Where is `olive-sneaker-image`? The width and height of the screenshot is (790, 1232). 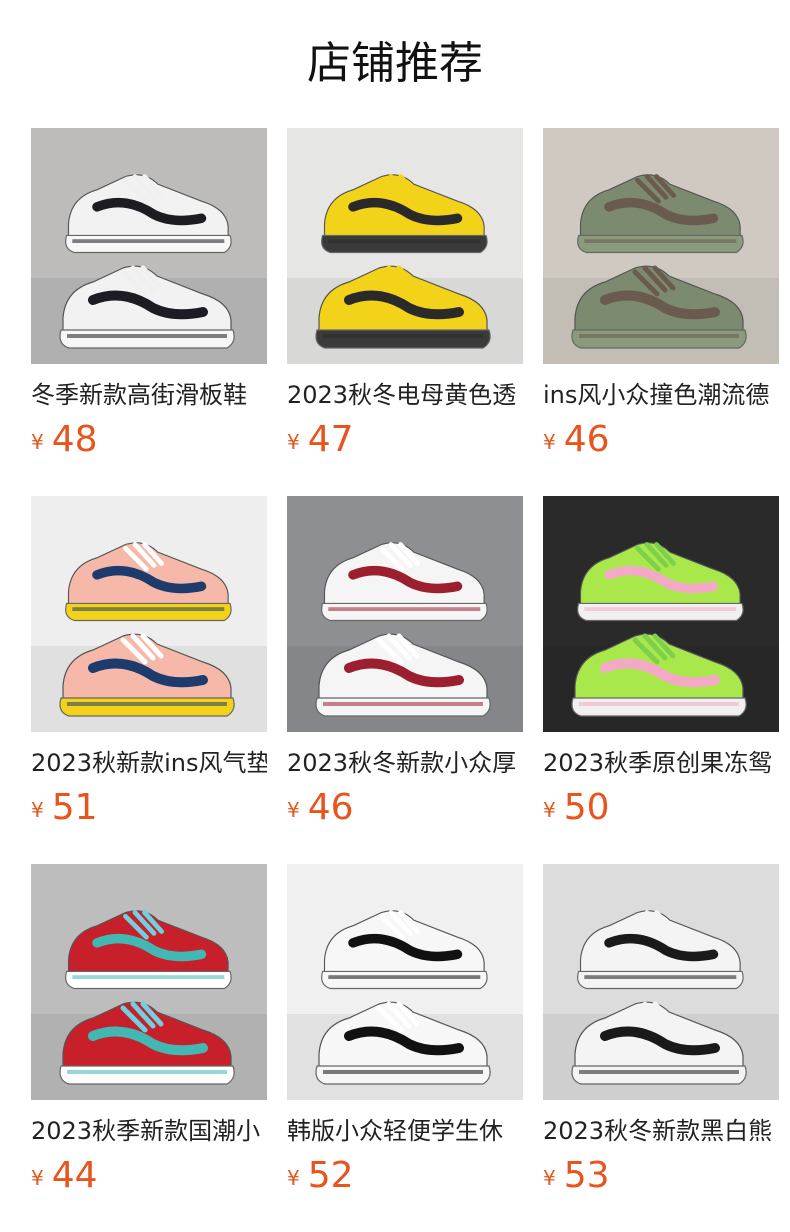
olive-sneaker-image is located at coordinates (661, 246).